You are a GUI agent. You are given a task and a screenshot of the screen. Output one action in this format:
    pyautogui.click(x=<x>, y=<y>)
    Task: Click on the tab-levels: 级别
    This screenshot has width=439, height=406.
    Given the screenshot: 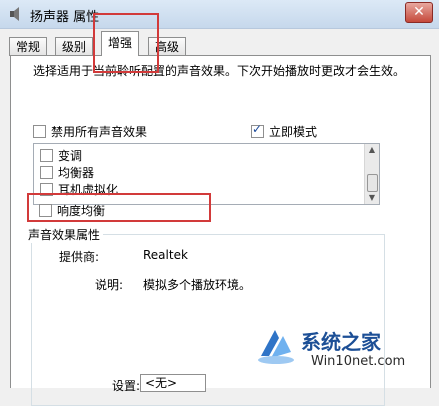 What is the action you would take?
    pyautogui.click(x=74, y=46)
    